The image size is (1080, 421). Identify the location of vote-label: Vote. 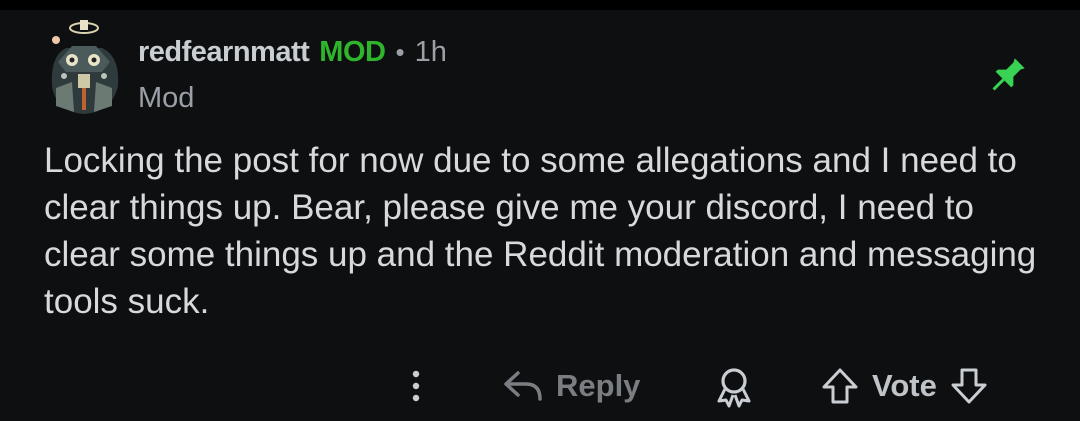
(904, 385).